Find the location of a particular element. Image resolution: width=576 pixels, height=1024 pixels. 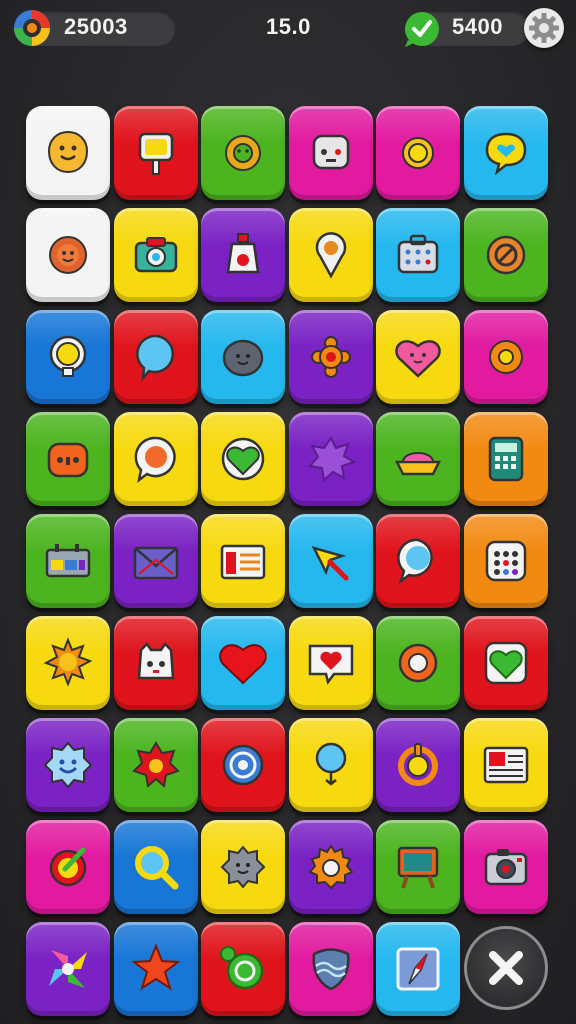

tile-easel is located at coordinates (418, 867).